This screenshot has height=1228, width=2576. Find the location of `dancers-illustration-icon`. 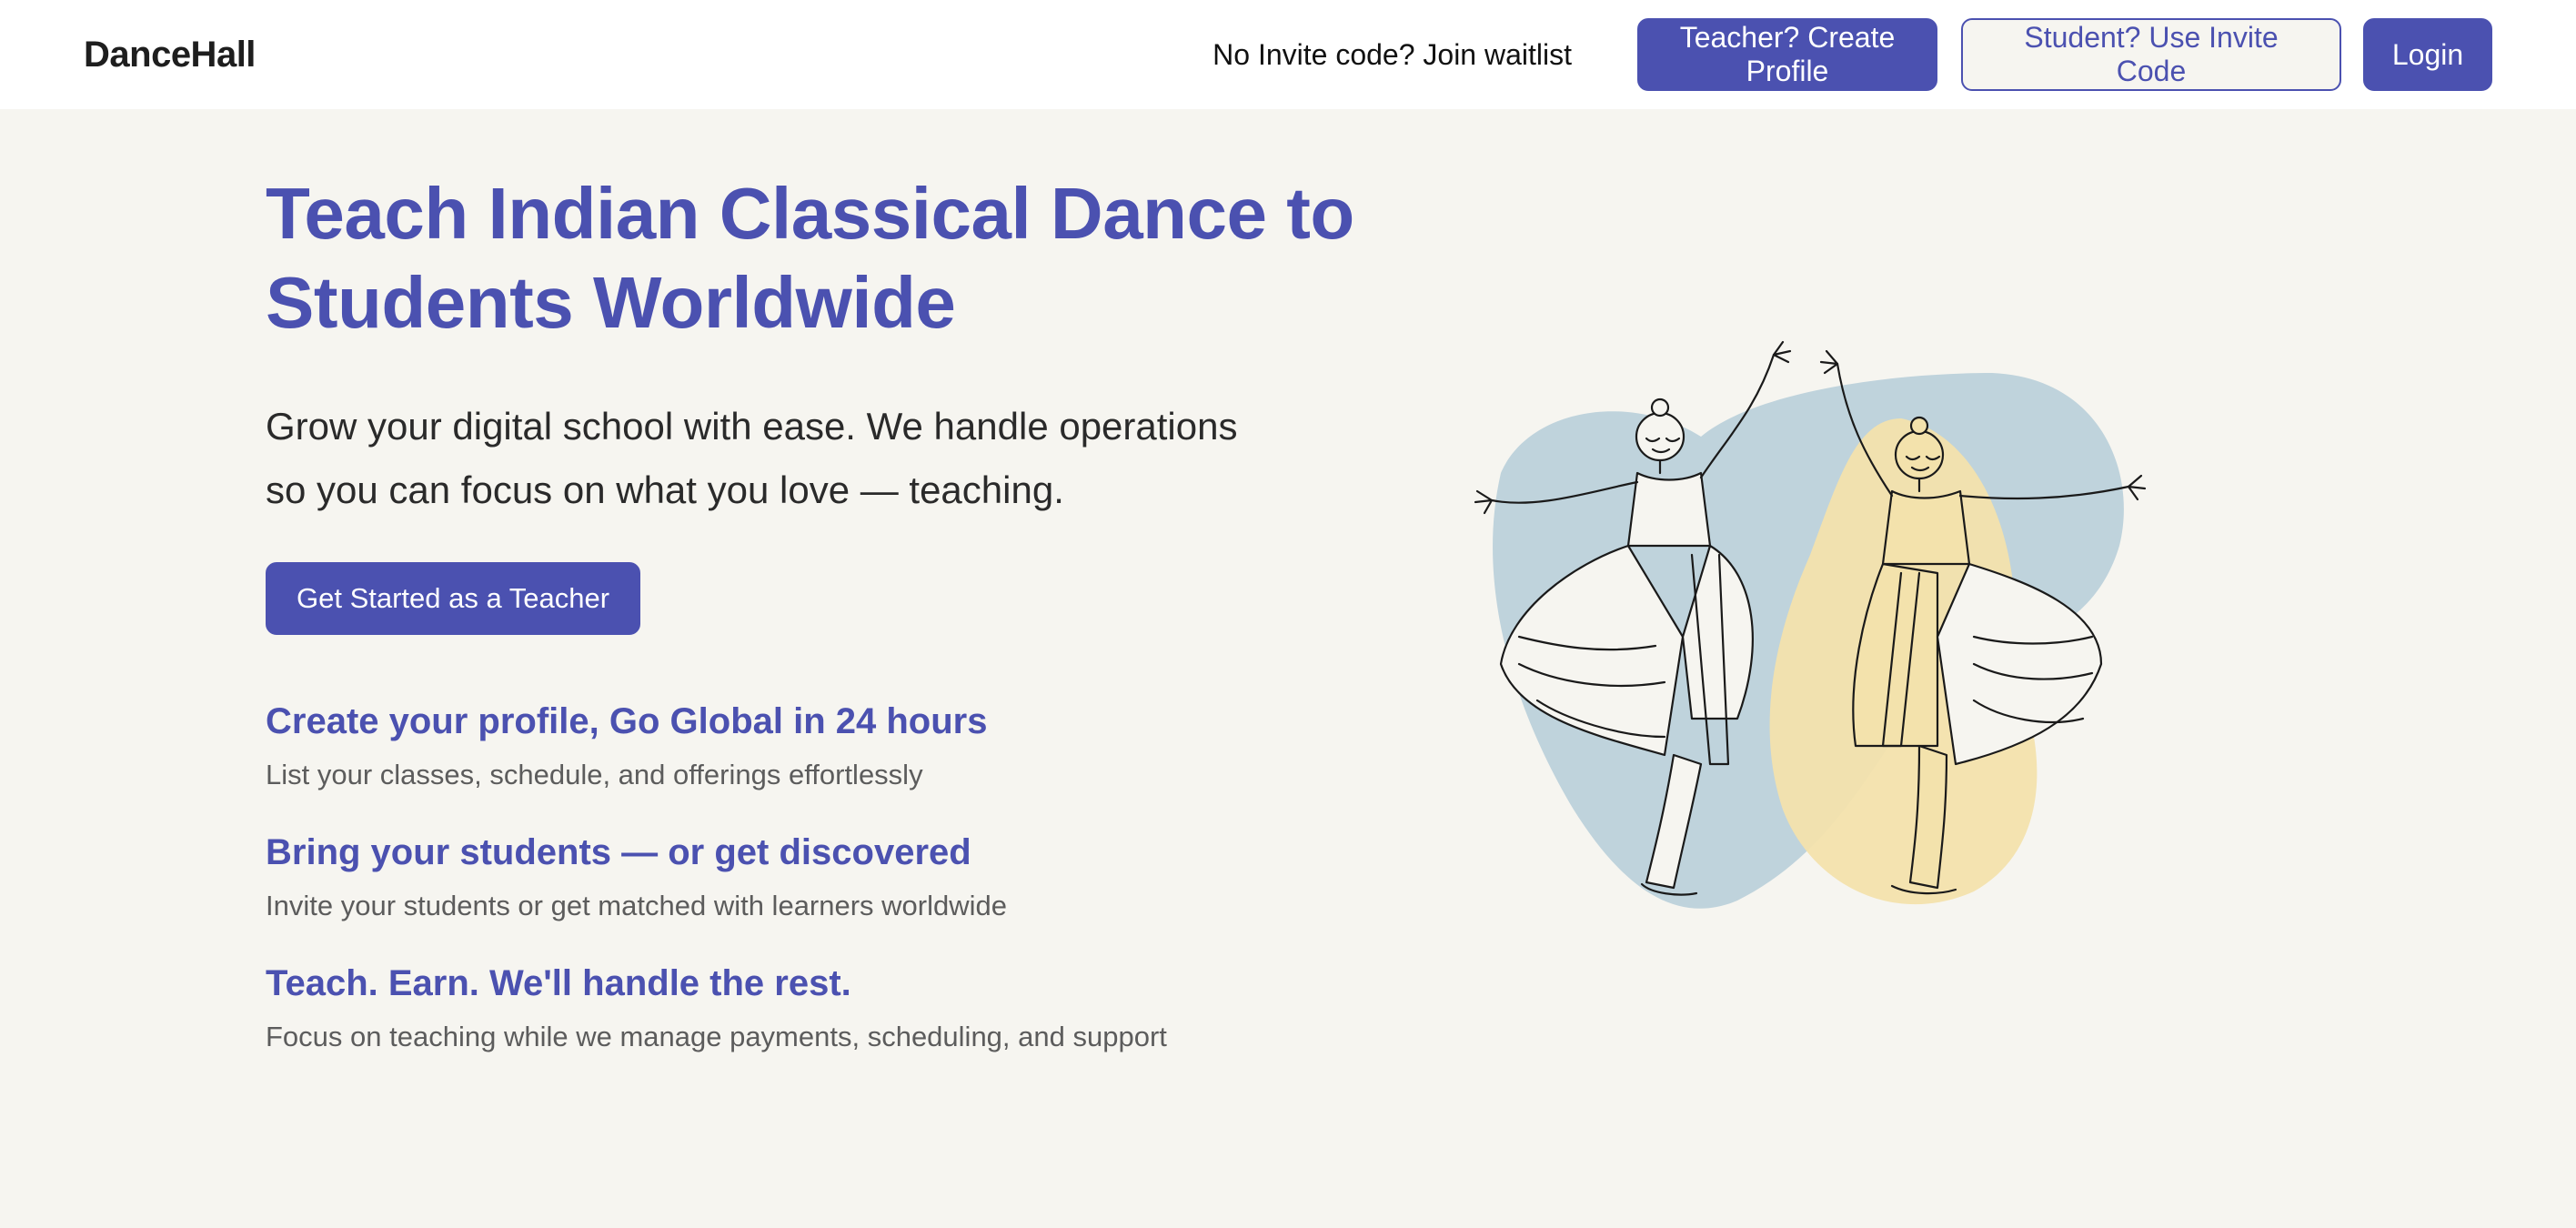

dancers-illustration-icon is located at coordinates (1810, 624).